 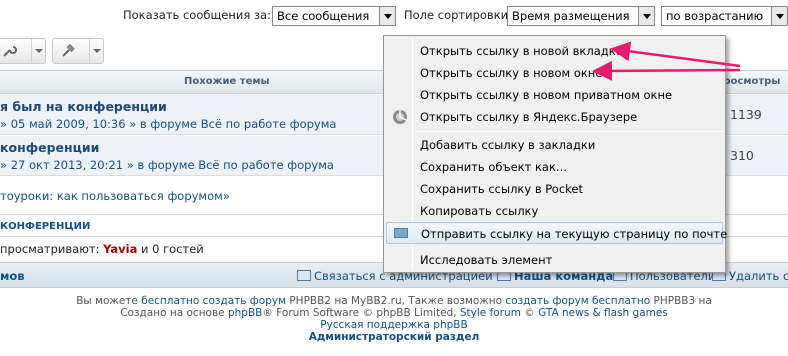 I want to click on topic-title-link: я был на конференции, so click(x=83, y=106).